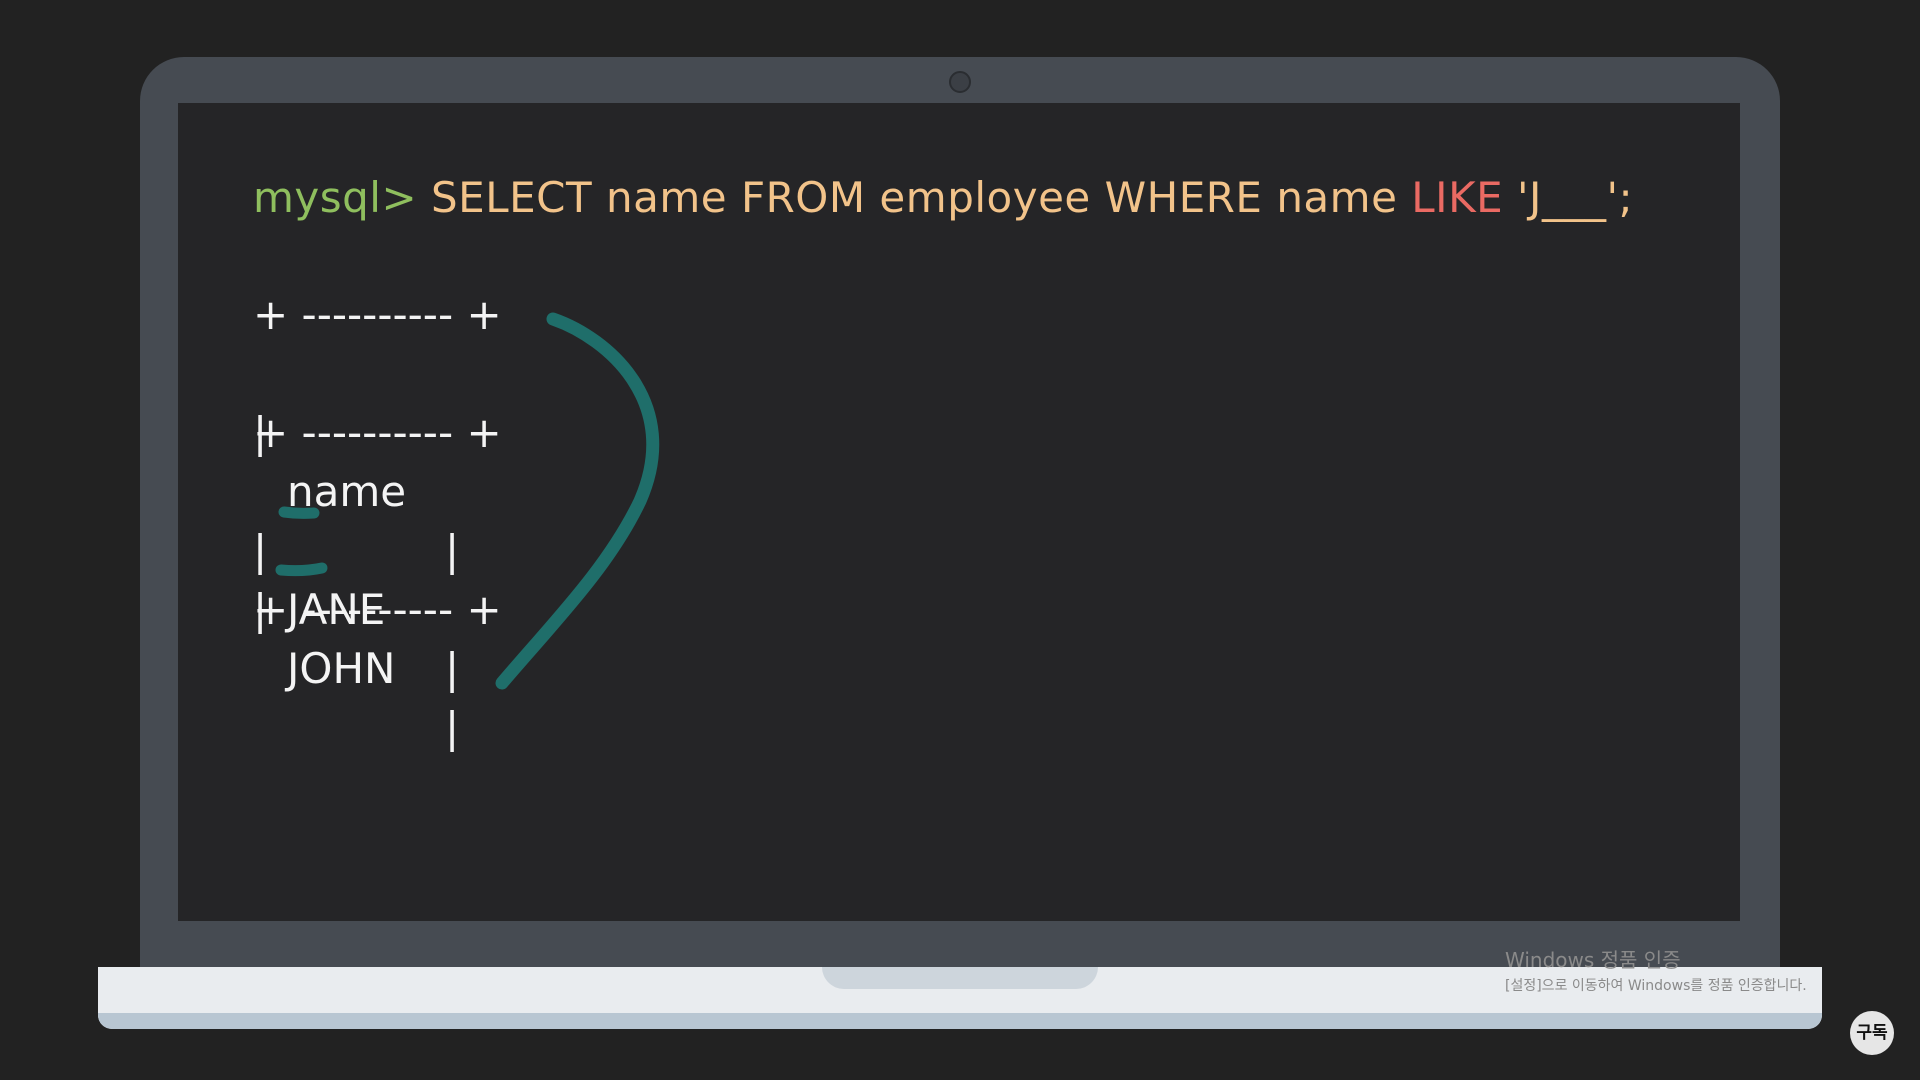  Describe the element at coordinates (1568, 197) in the screenshot. I see `like-pattern: 'J___';` at that location.